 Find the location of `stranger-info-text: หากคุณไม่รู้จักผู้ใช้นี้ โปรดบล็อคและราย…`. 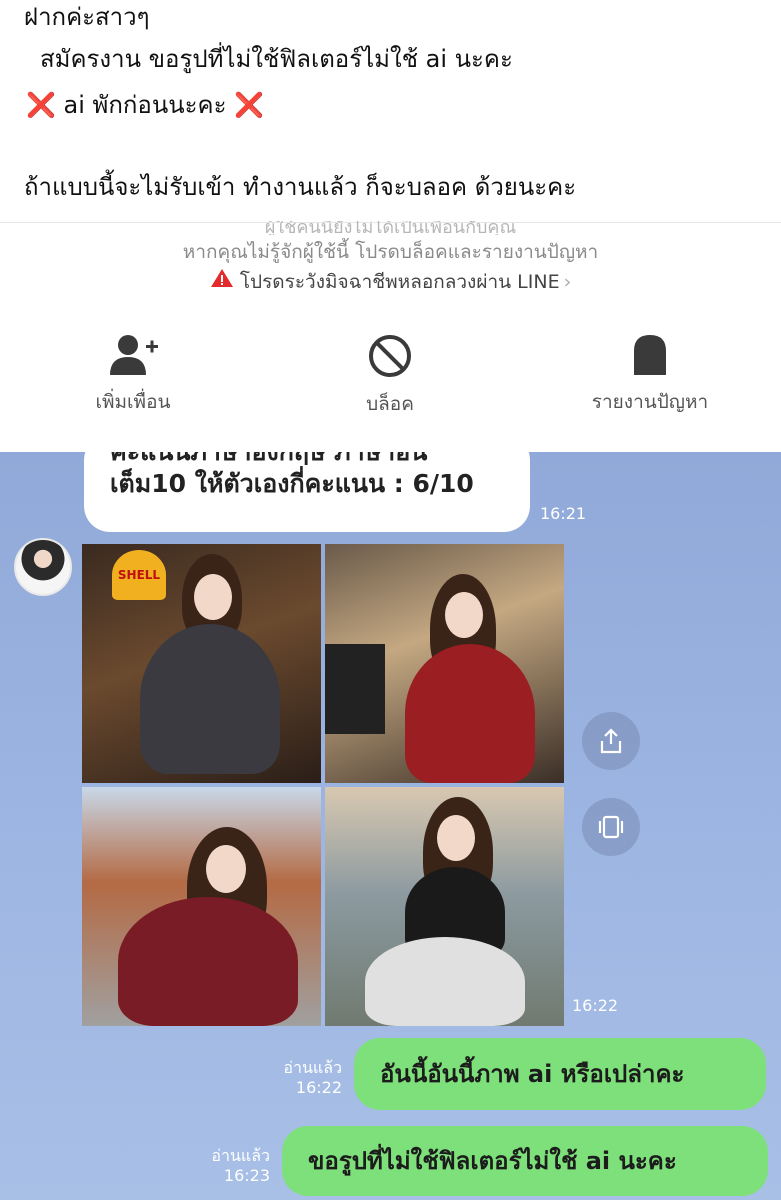

stranger-info-text: หากคุณไม่รู้จักผู้ใช้นี้ โปรดบล็อคและราย… is located at coordinates (390, 252).